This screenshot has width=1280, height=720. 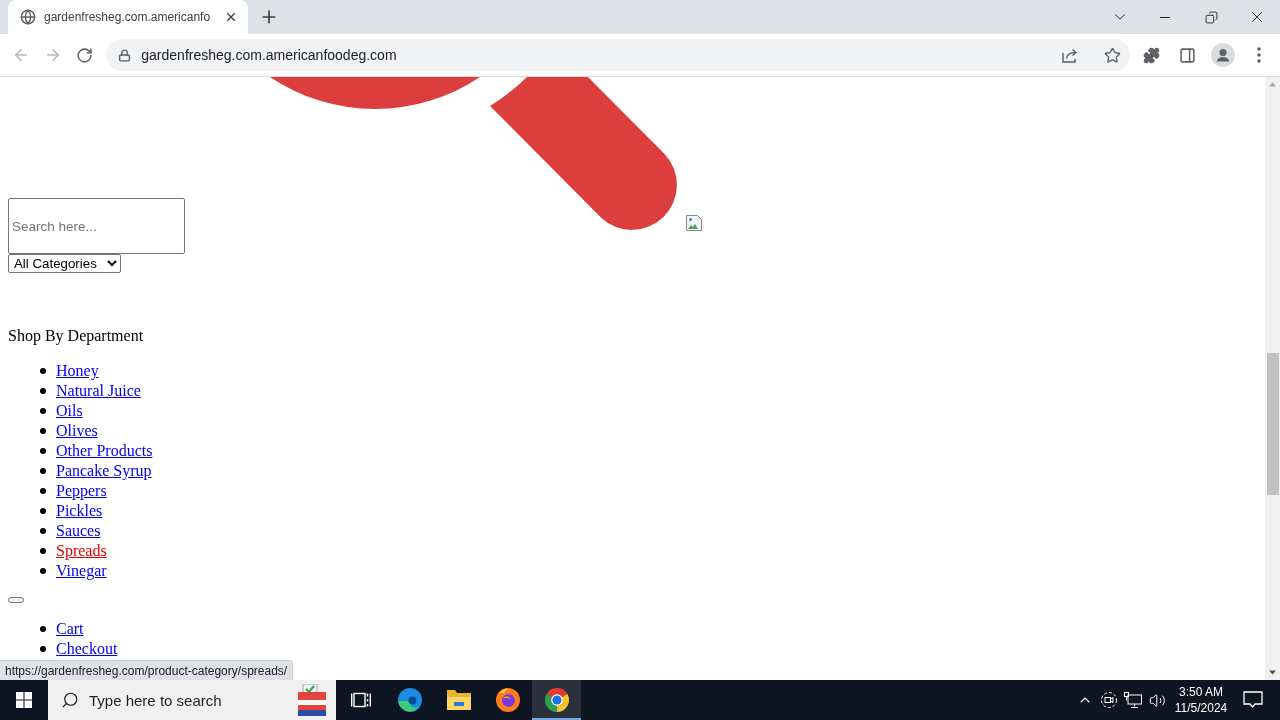 I want to click on share-icon, so click(x=1070, y=55).